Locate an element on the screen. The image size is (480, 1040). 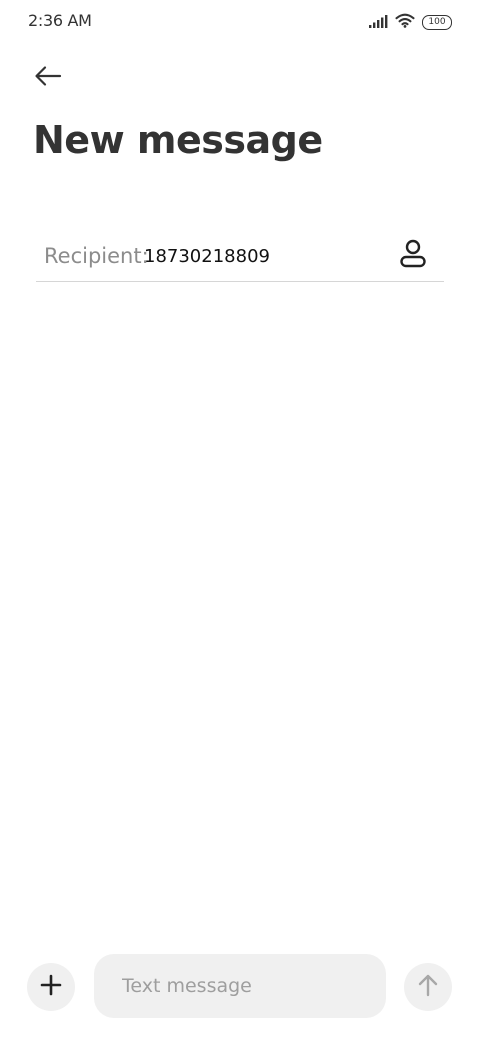
status-time: 2:36 AM is located at coordinates (60, 20).